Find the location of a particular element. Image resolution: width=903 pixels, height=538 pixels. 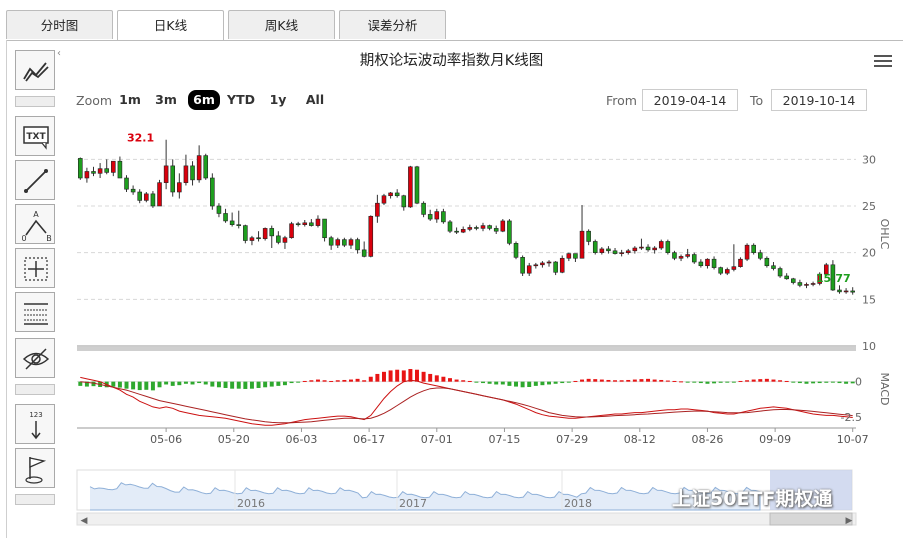

zoom-6m-button: 6m is located at coordinates (204, 100).